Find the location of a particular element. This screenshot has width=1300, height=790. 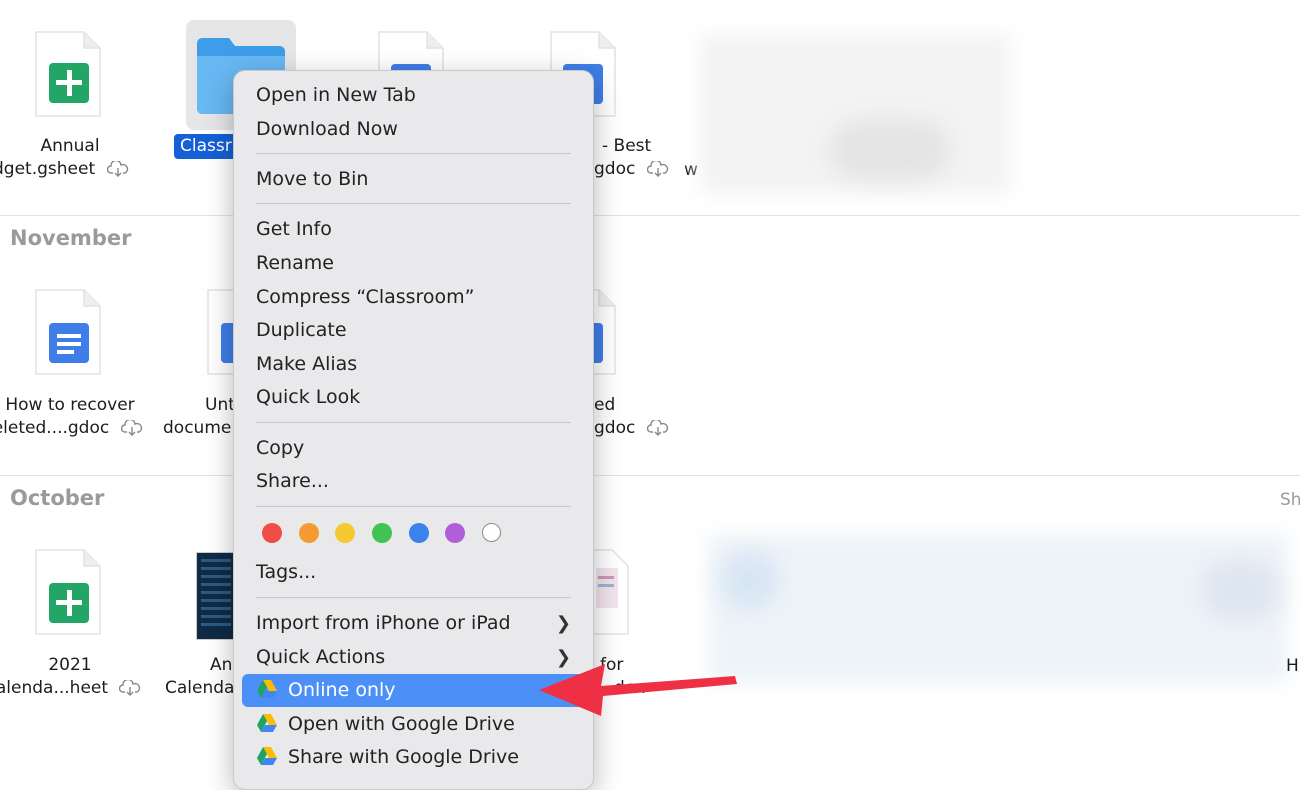

menu-item-label: Quick Actions is located at coordinates (321, 657).